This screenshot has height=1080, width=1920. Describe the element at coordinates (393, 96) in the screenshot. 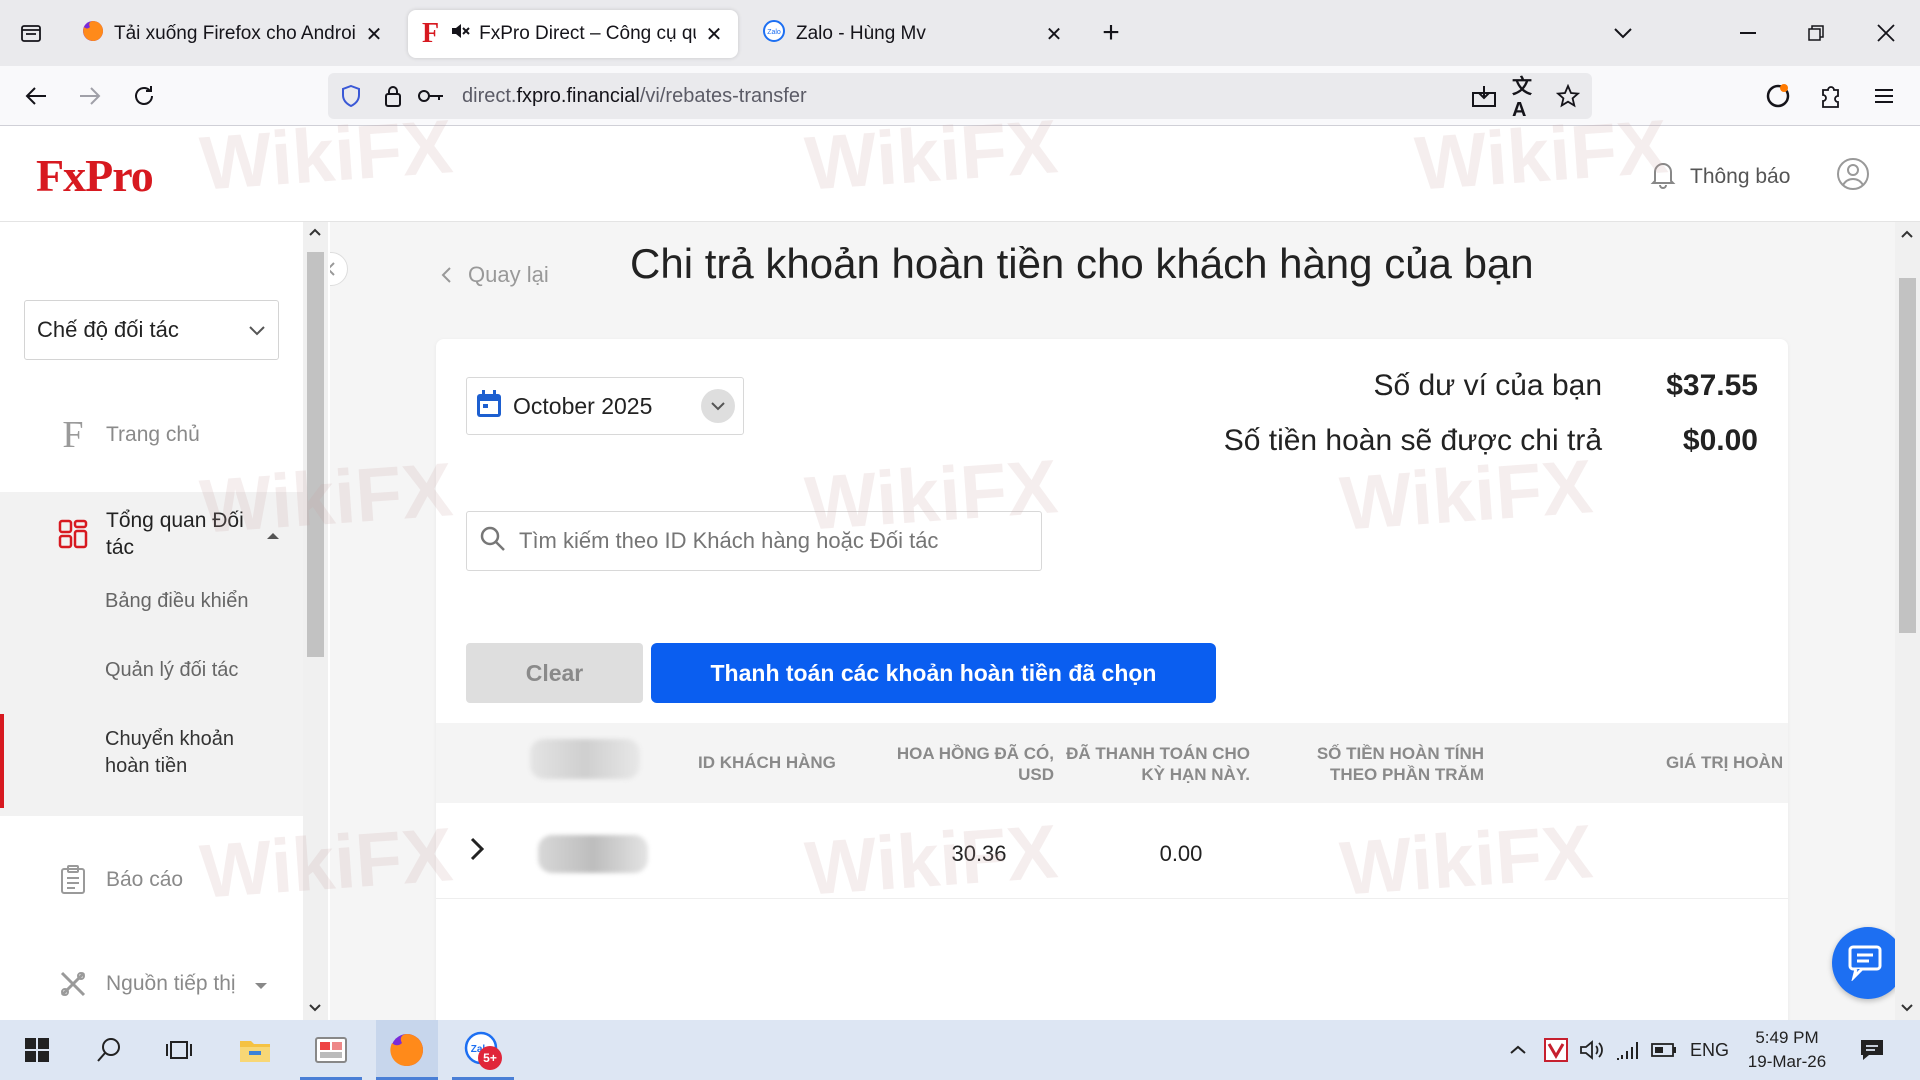

I see `lock-icon` at that location.